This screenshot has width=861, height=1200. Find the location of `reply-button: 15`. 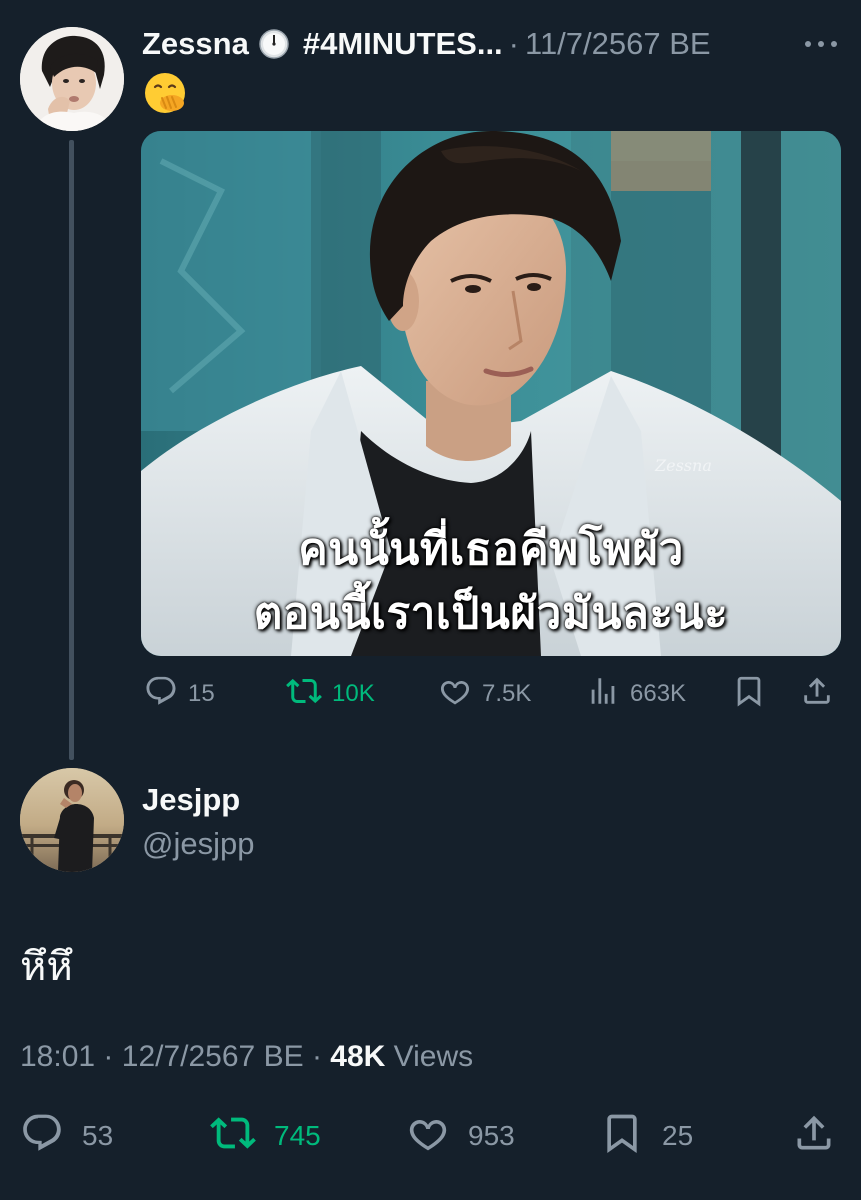

reply-button: 15 is located at coordinates (179, 694).